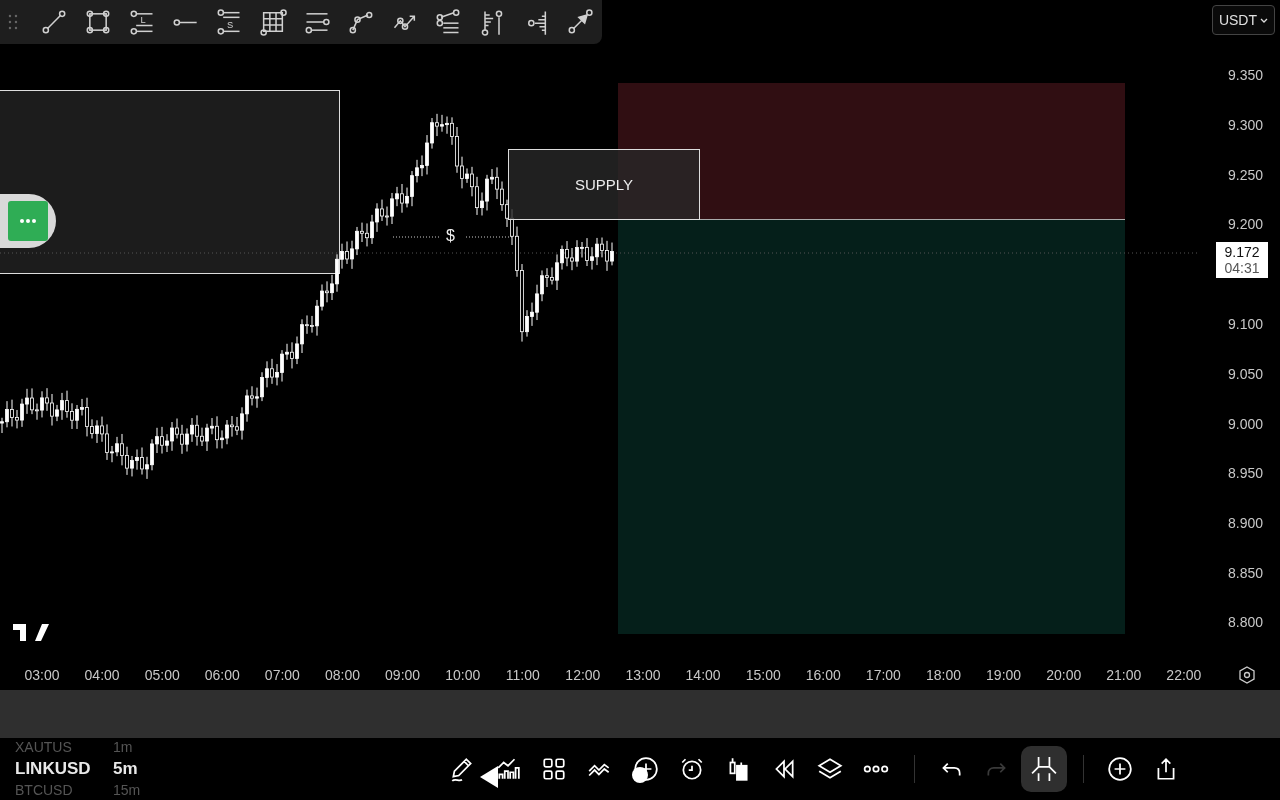 This screenshot has width=1280, height=800. Describe the element at coordinates (28, 221) in the screenshot. I see `more-icon` at that location.